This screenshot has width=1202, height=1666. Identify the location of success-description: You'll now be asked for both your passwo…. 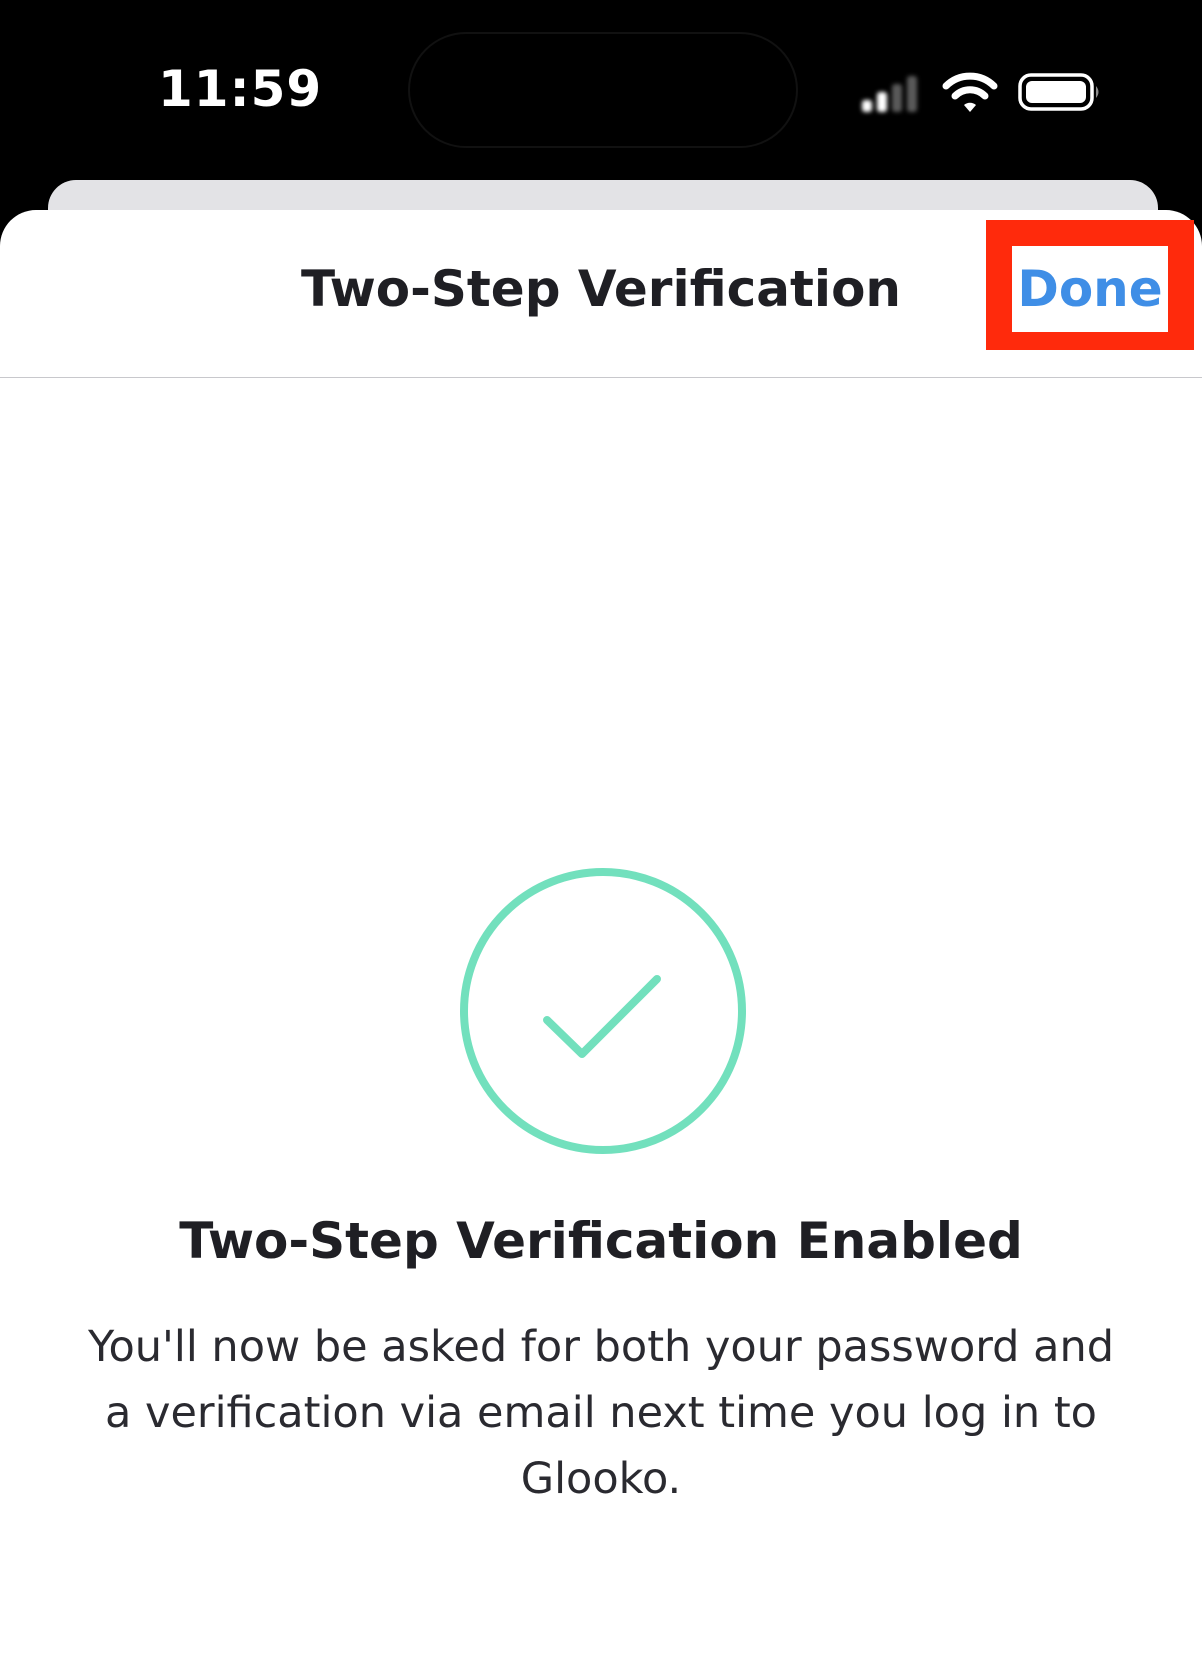
(601, 1413).